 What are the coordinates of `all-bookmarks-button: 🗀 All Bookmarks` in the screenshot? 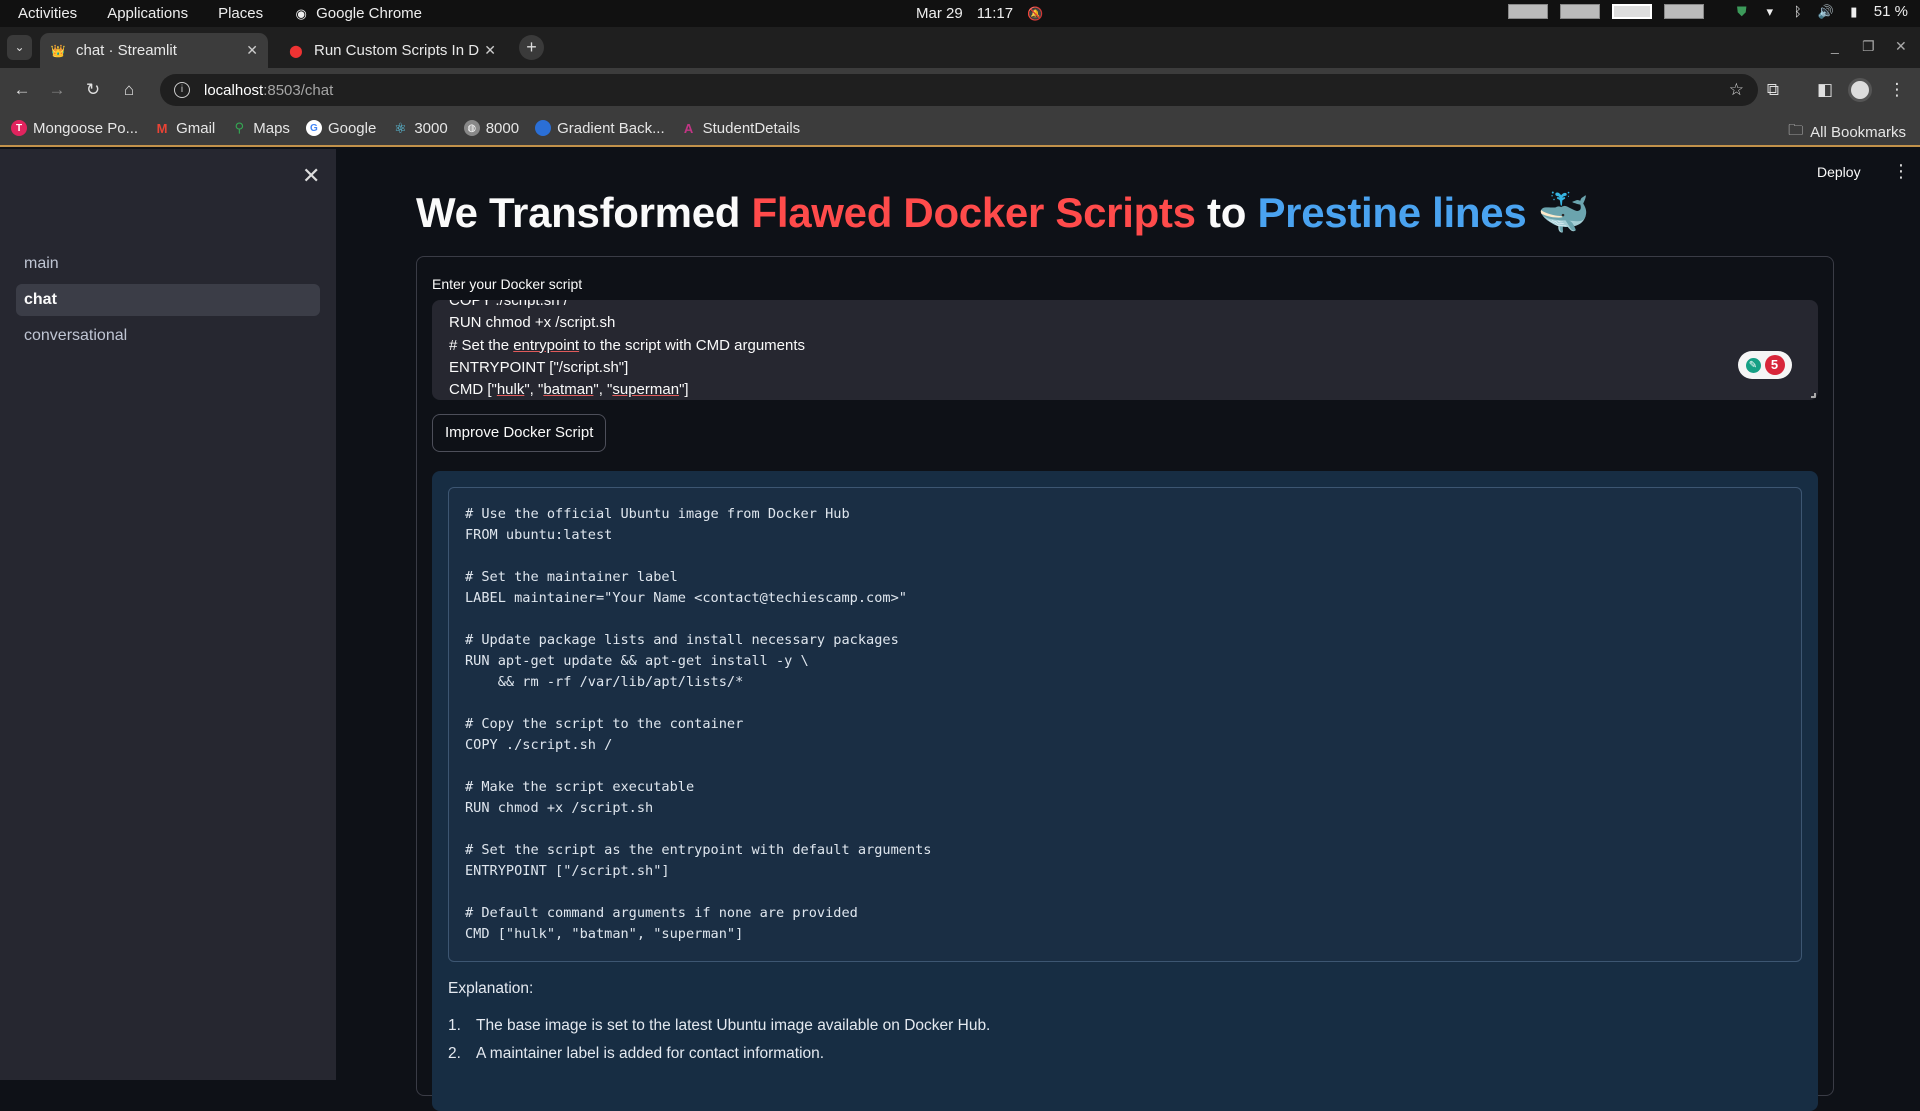 It's located at (1847, 132).